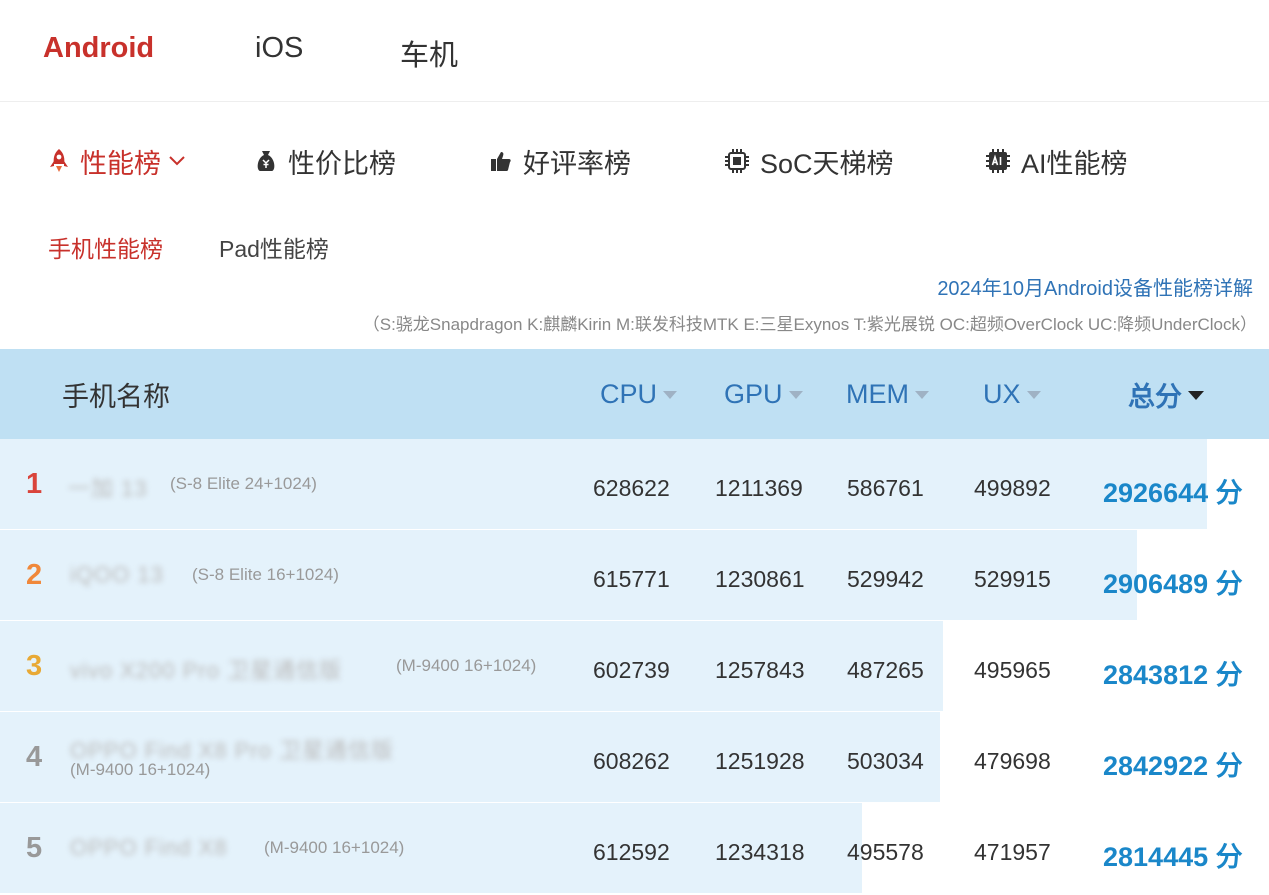 The width and height of the screenshot is (1269, 895). What do you see at coordinates (885, 670) in the screenshot?
I see `mem-score: 487265` at bounding box center [885, 670].